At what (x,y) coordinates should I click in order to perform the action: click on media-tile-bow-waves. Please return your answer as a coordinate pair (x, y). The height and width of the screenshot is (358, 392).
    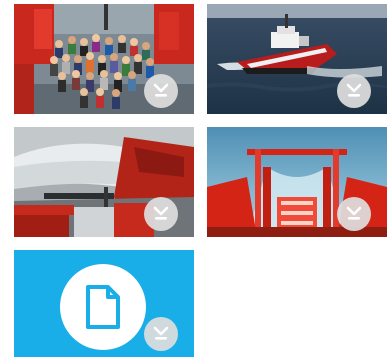
    Looking at the image, I should click on (104, 182).